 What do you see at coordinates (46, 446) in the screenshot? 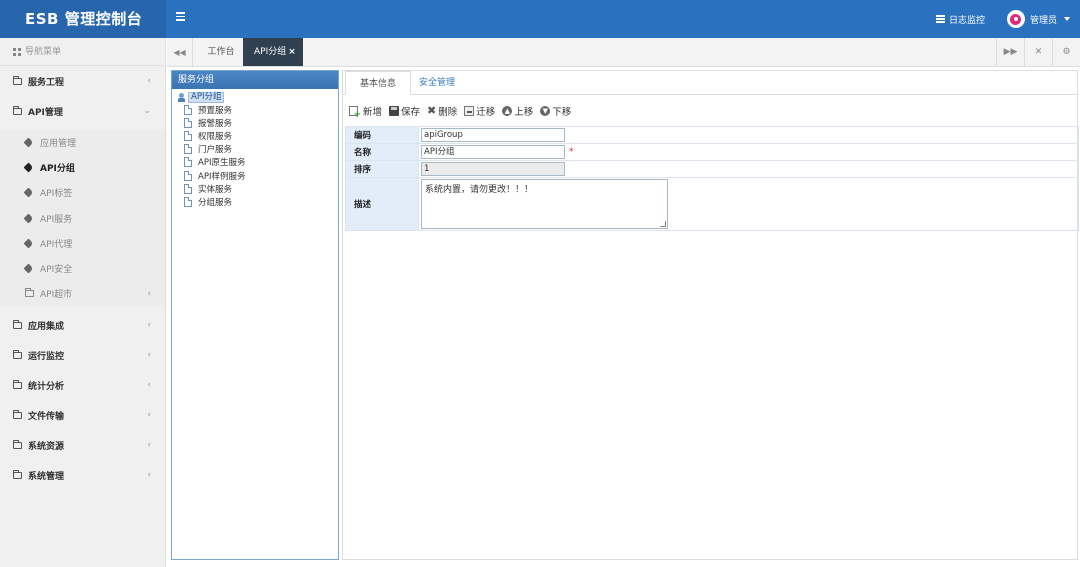
I see `sidebar-item-label: 系统资源` at bounding box center [46, 446].